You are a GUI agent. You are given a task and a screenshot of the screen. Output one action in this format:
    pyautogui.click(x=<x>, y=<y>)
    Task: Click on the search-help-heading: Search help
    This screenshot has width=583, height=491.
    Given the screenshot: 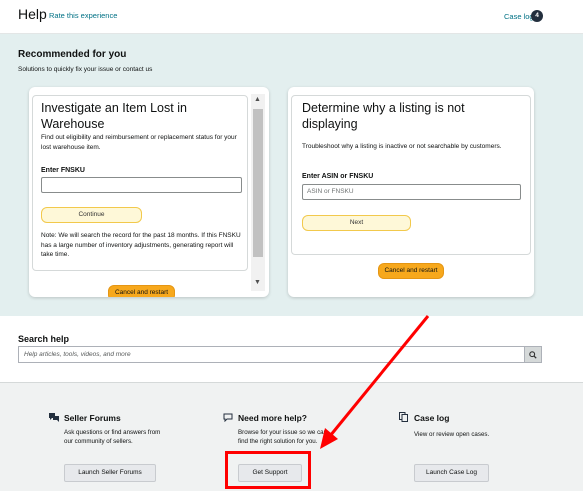 What is the action you would take?
    pyautogui.click(x=44, y=339)
    